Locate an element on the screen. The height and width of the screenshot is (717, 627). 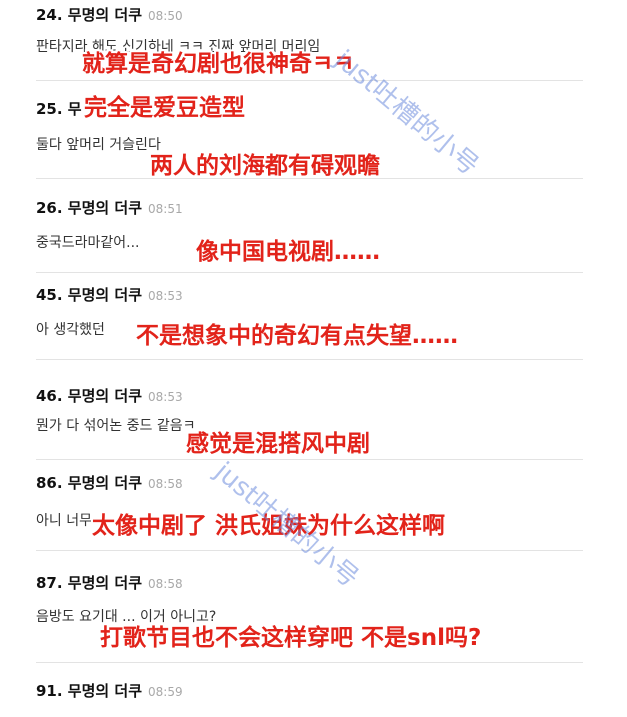
comment-number: 45. 무명의 더쿠 is located at coordinates (89, 295).